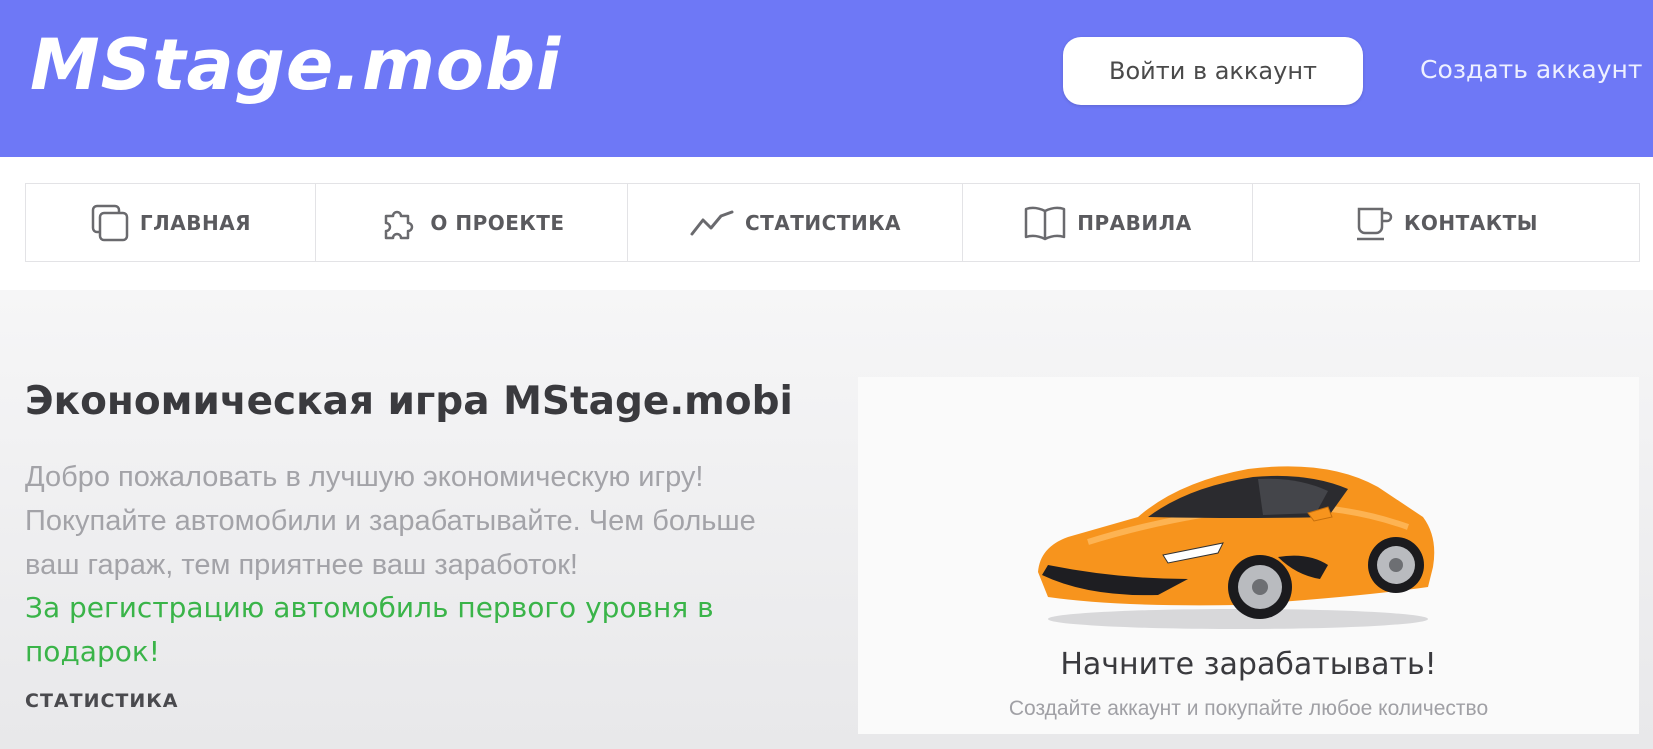 This screenshot has width=1653, height=749. I want to click on puzzle-icon, so click(399, 224).